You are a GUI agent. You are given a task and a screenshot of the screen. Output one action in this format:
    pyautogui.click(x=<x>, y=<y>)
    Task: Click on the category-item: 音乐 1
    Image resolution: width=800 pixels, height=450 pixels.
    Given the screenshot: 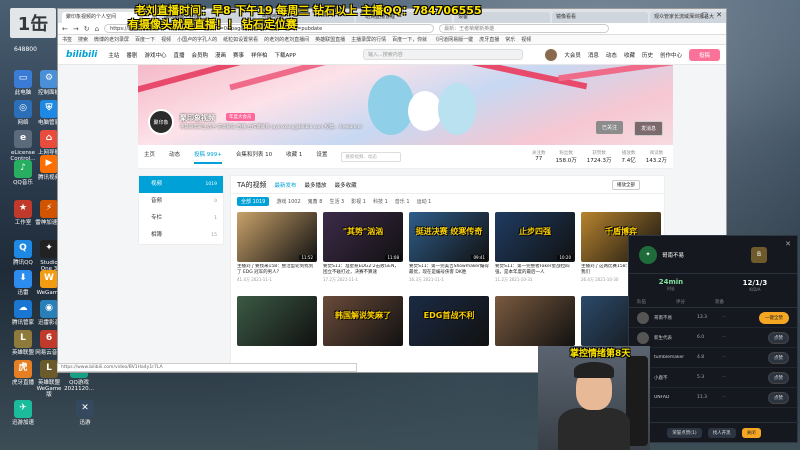 What is the action you would take?
    pyautogui.click(x=402, y=201)
    